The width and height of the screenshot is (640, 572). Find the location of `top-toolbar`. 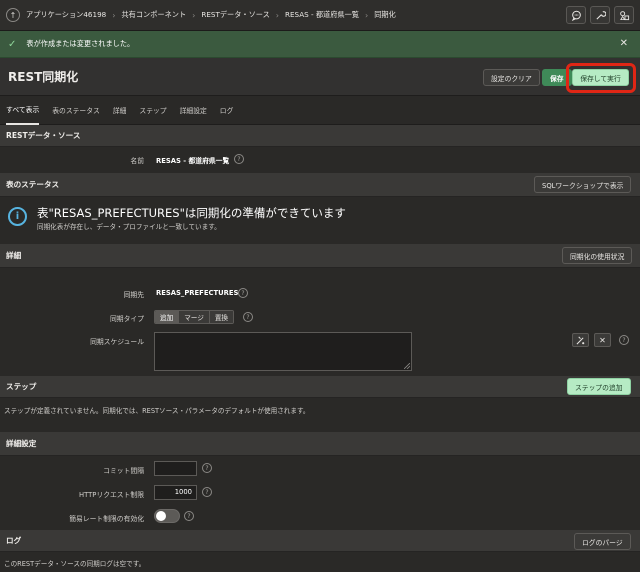

top-toolbar is located at coordinates (600, 15).